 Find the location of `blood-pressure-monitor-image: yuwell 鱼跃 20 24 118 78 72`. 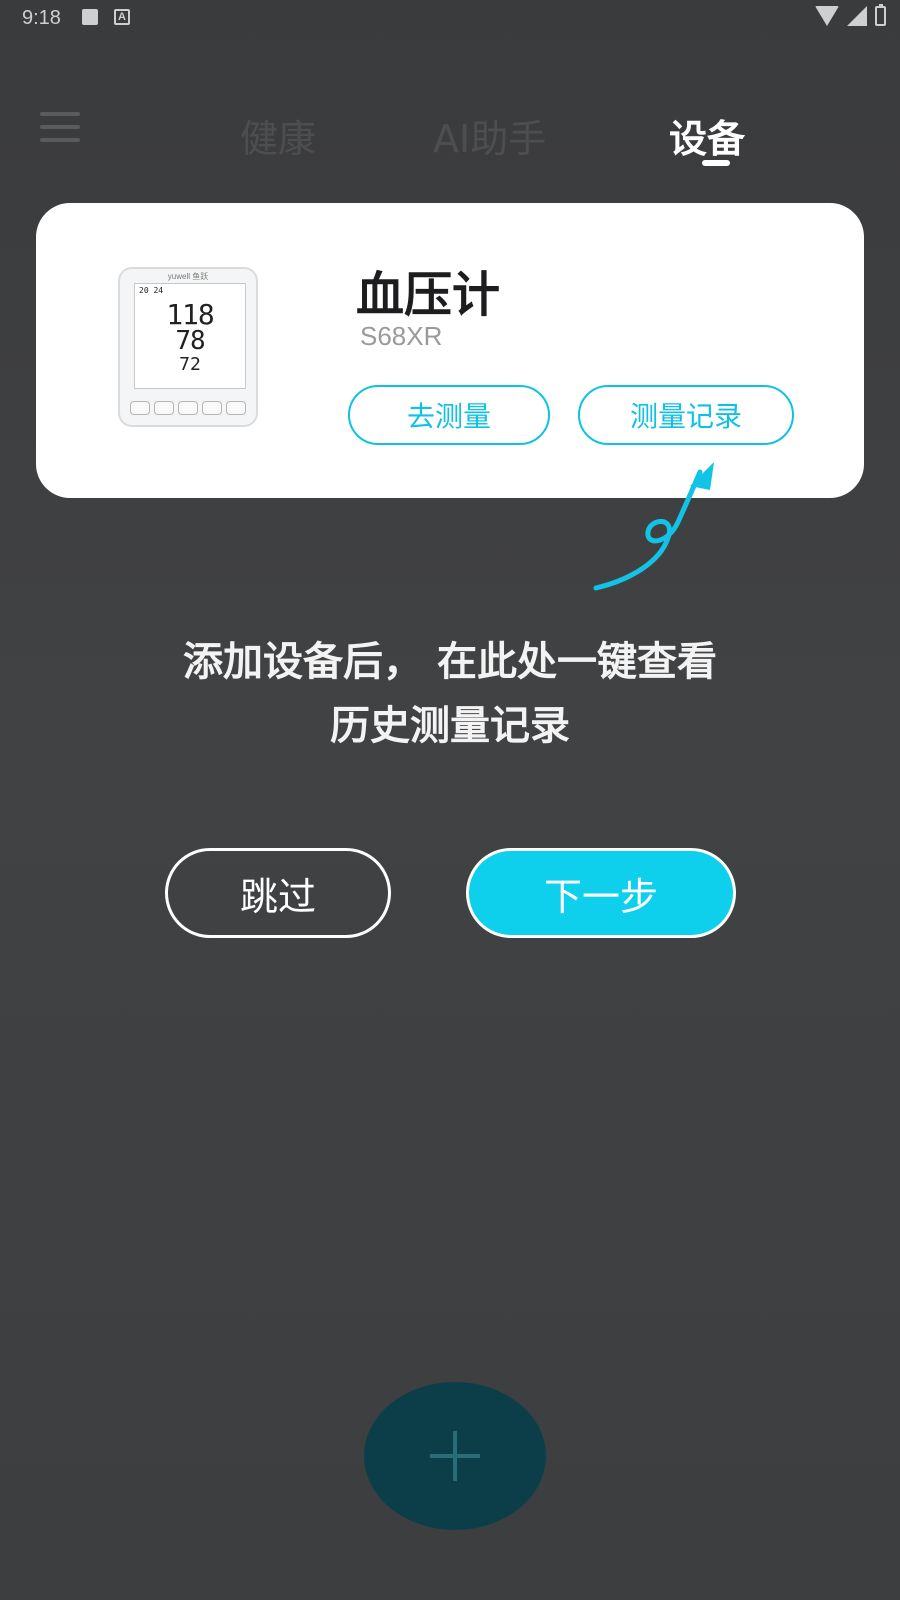

blood-pressure-monitor-image: yuwell 鱼跃 20 24 118 78 72 is located at coordinates (188, 347).